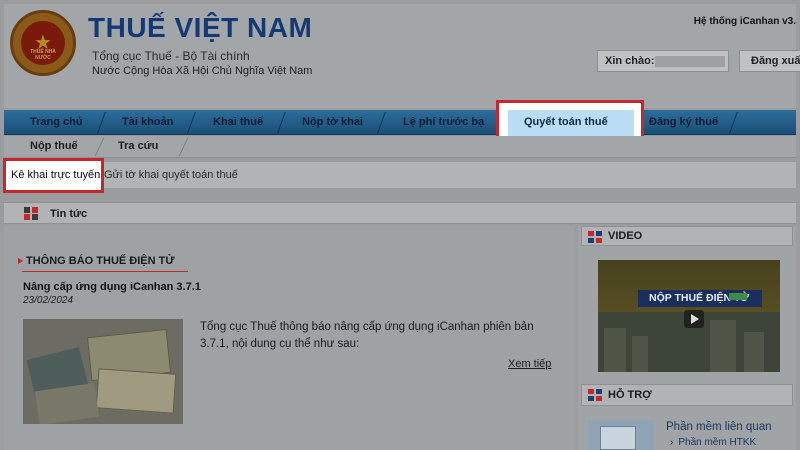  Describe the element at coordinates (618, 438) in the screenshot. I see `software-box-icon` at that location.